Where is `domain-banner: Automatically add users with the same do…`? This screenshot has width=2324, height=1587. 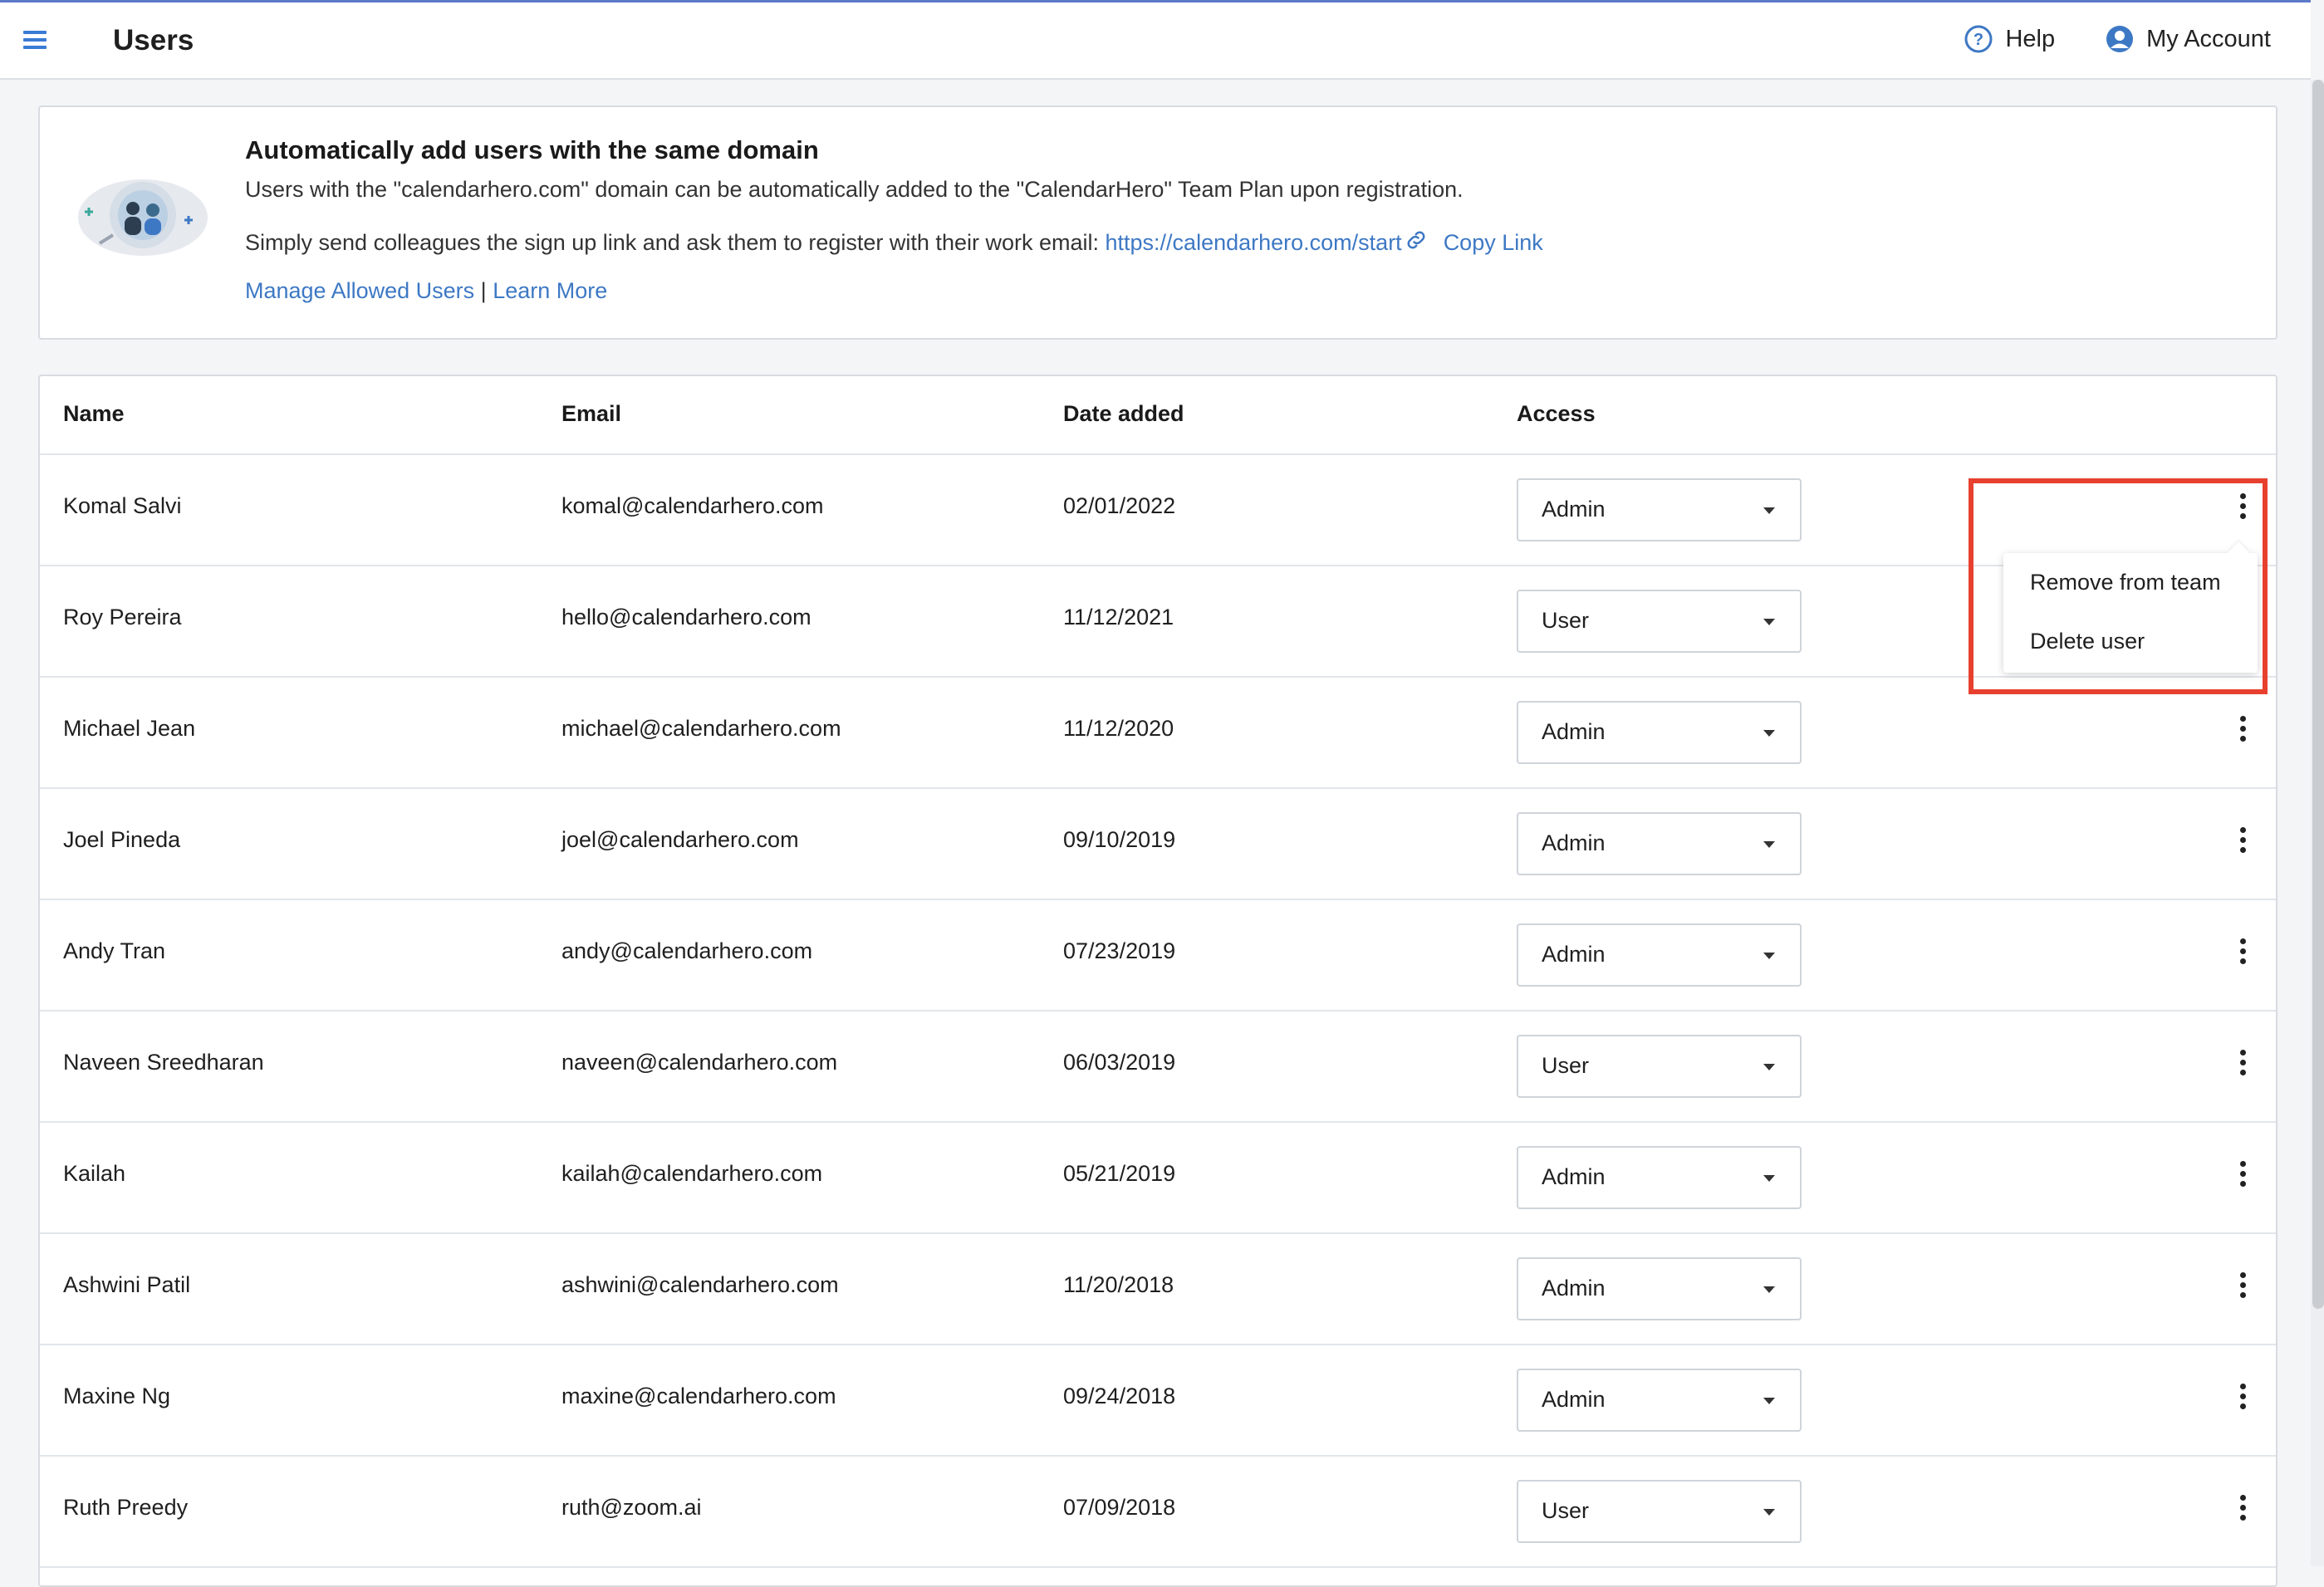
domain-banner: Automatically add users with the same do… is located at coordinates (1157, 222).